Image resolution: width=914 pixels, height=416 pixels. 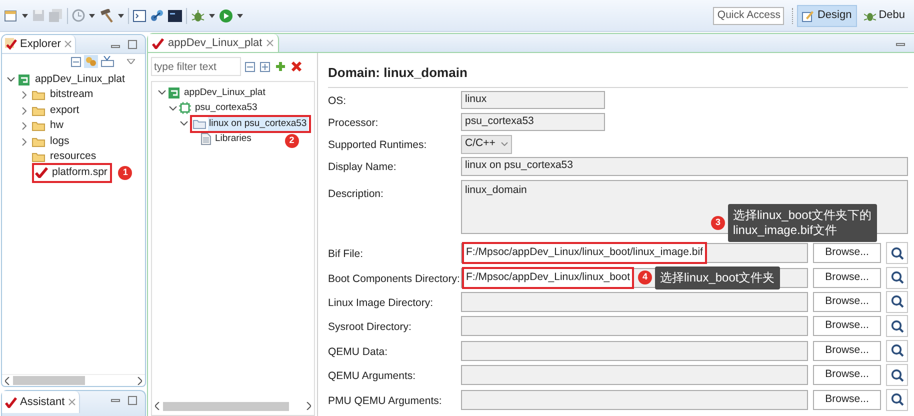 What do you see at coordinates (280, 66) in the screenshot?
I see `add-icon` at bounding box center [280, 66].